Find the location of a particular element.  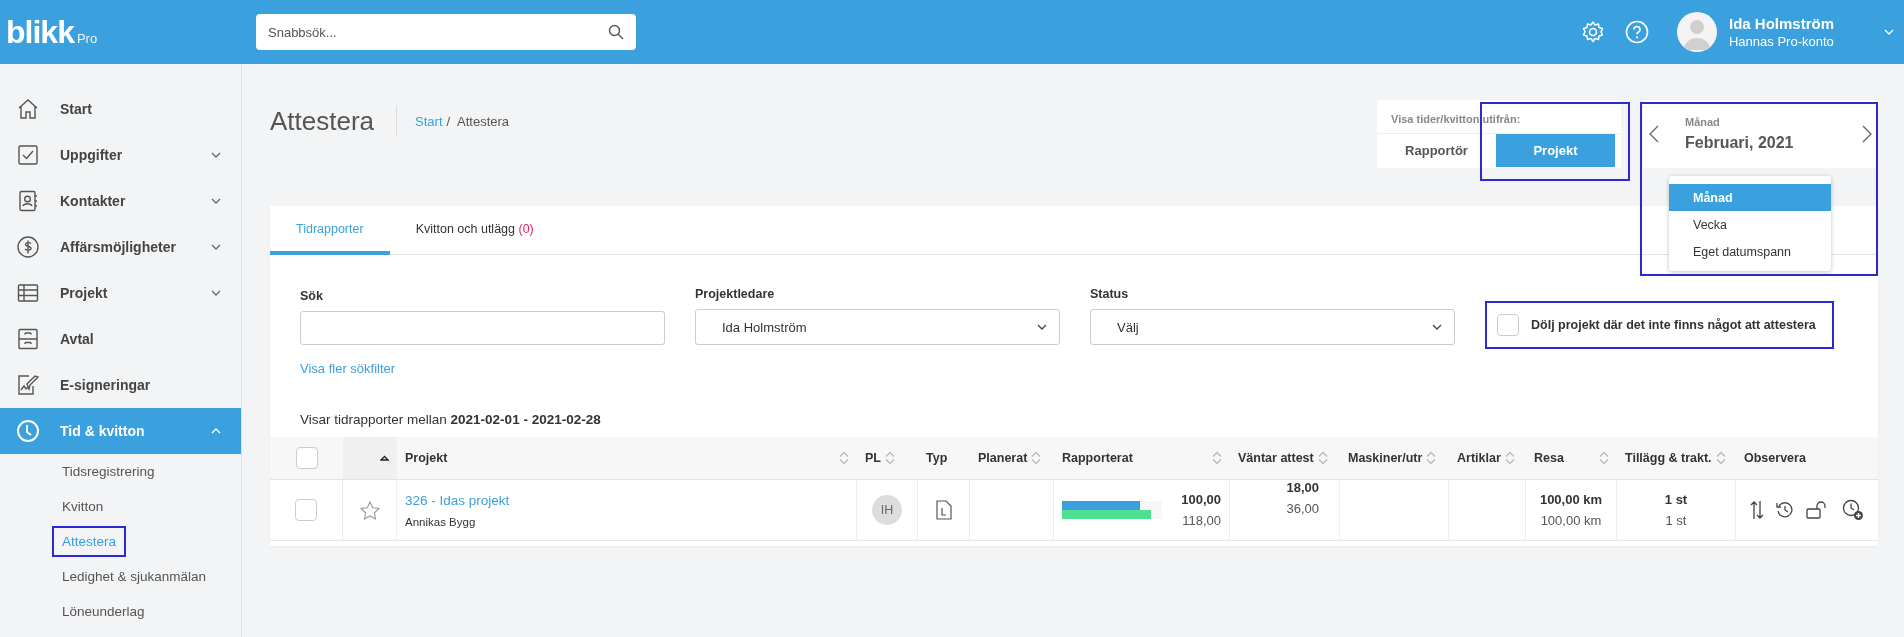

period-value: Februari, 2021 is located at coordinates (1773, 143).